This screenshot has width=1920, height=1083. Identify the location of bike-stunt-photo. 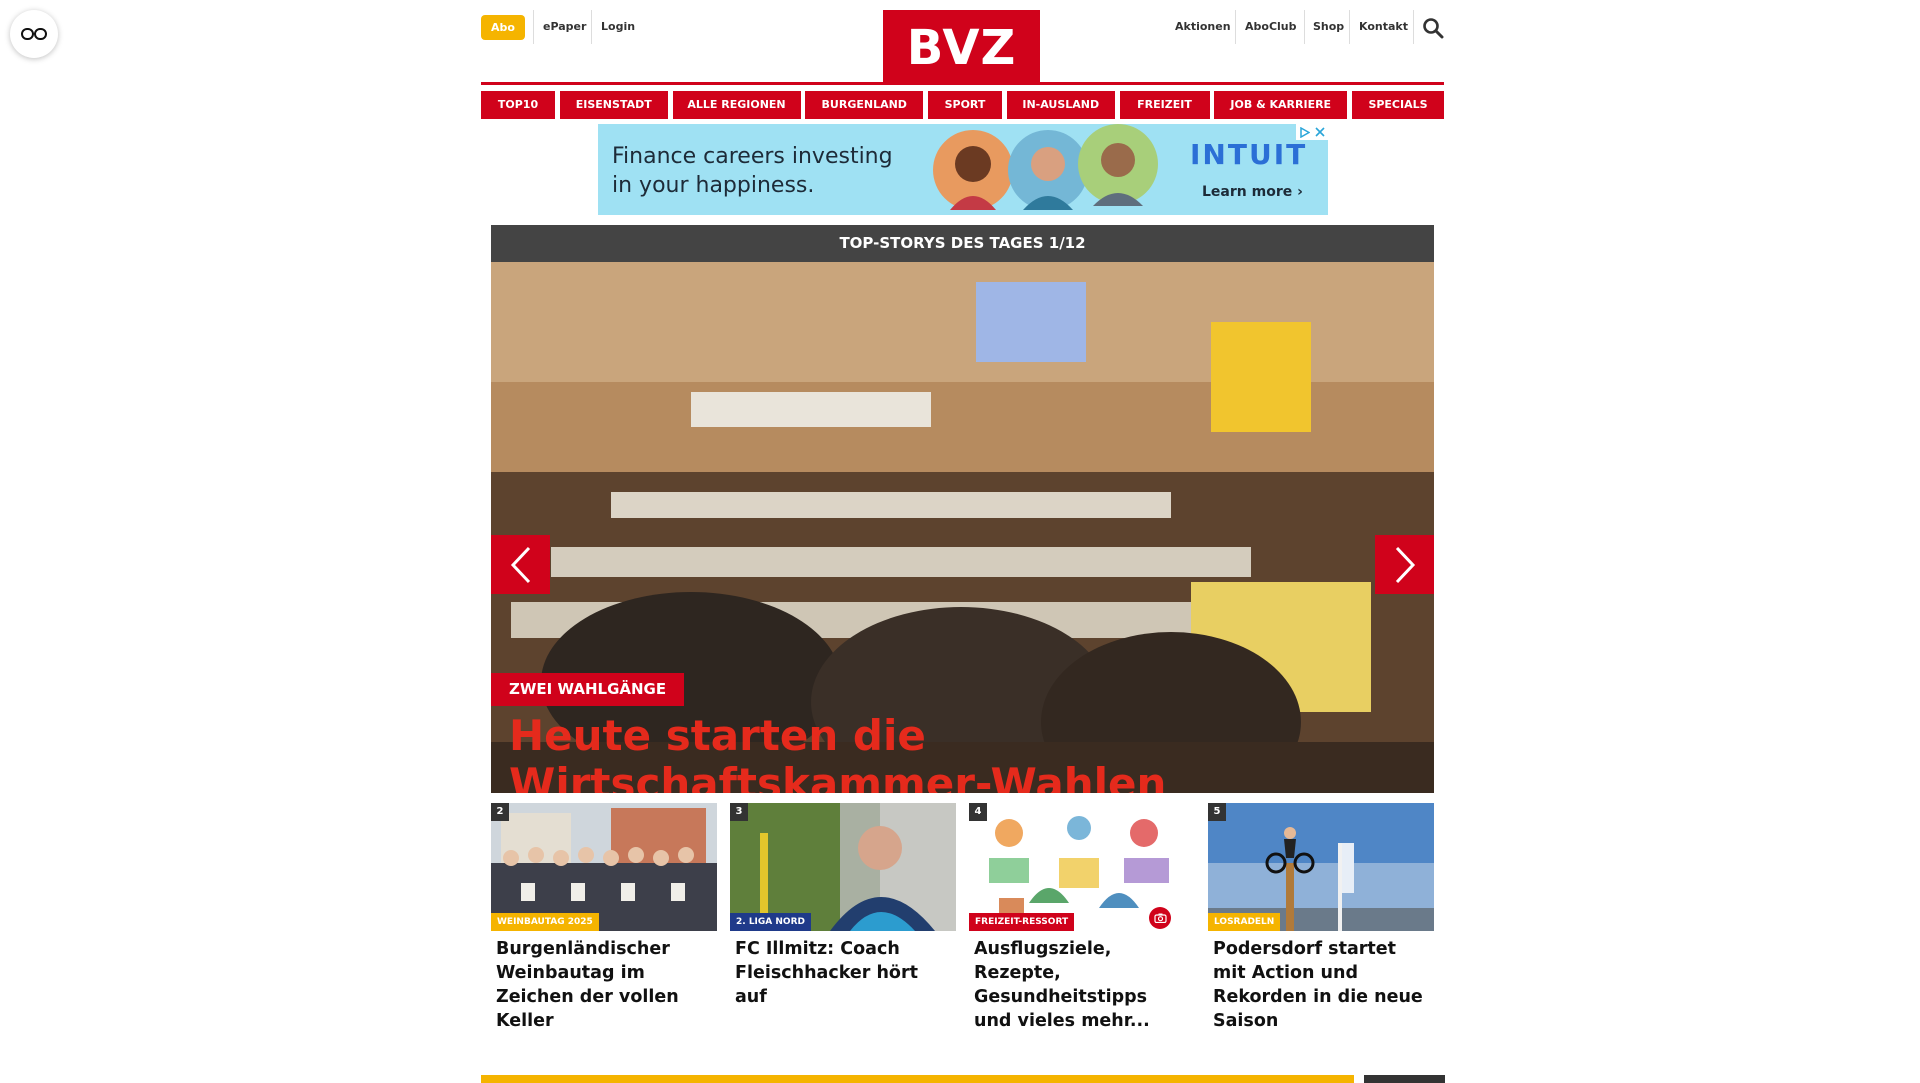
(1321, 867).